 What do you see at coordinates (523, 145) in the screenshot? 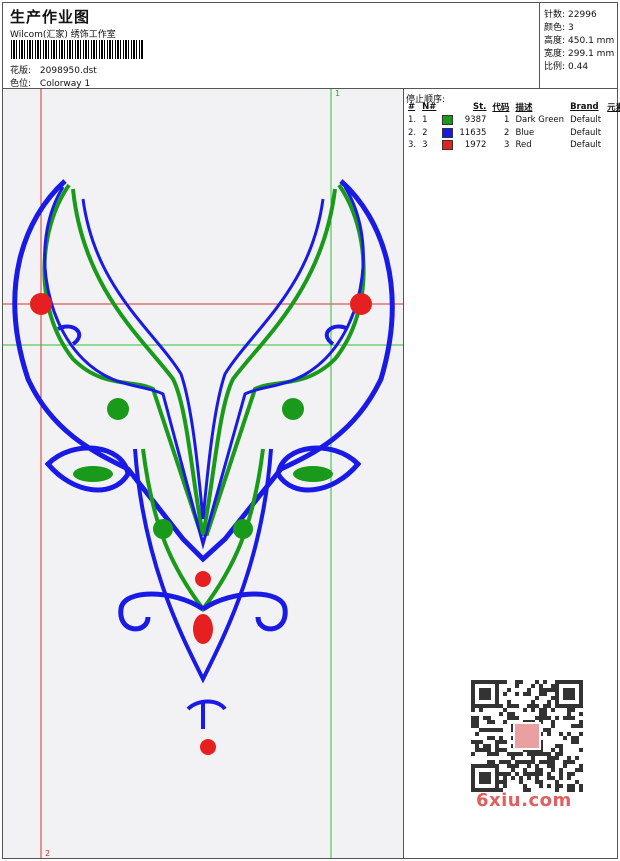
I see `row-description: Red` at bounding box center [523, 145].